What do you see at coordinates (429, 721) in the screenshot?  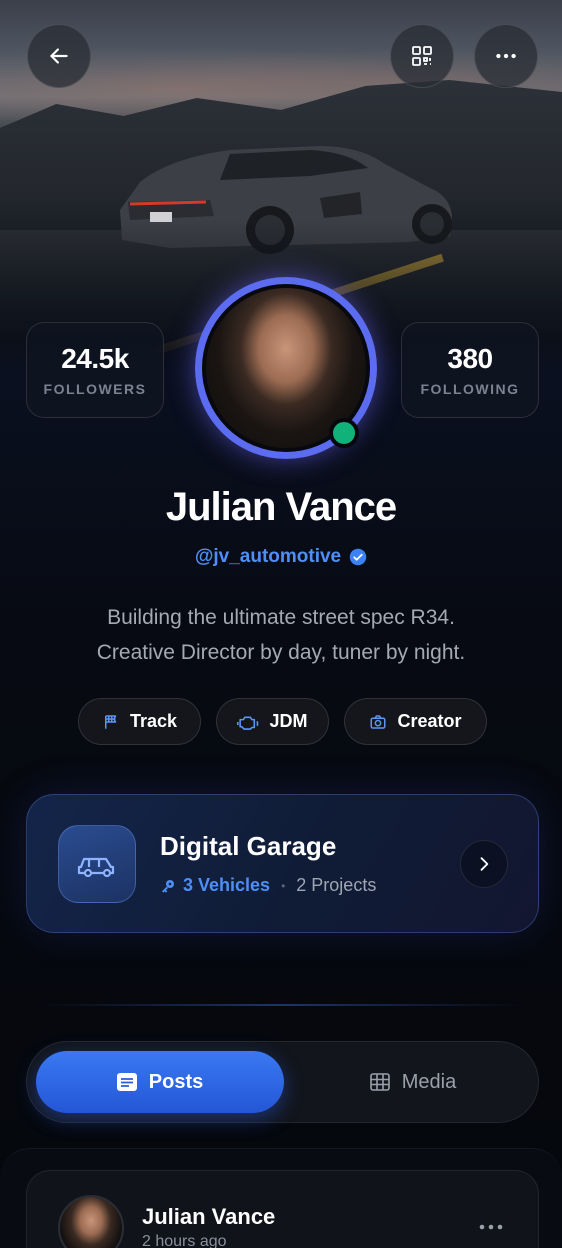 I see `tag-label: Creator` at bounding box center [429, 721].